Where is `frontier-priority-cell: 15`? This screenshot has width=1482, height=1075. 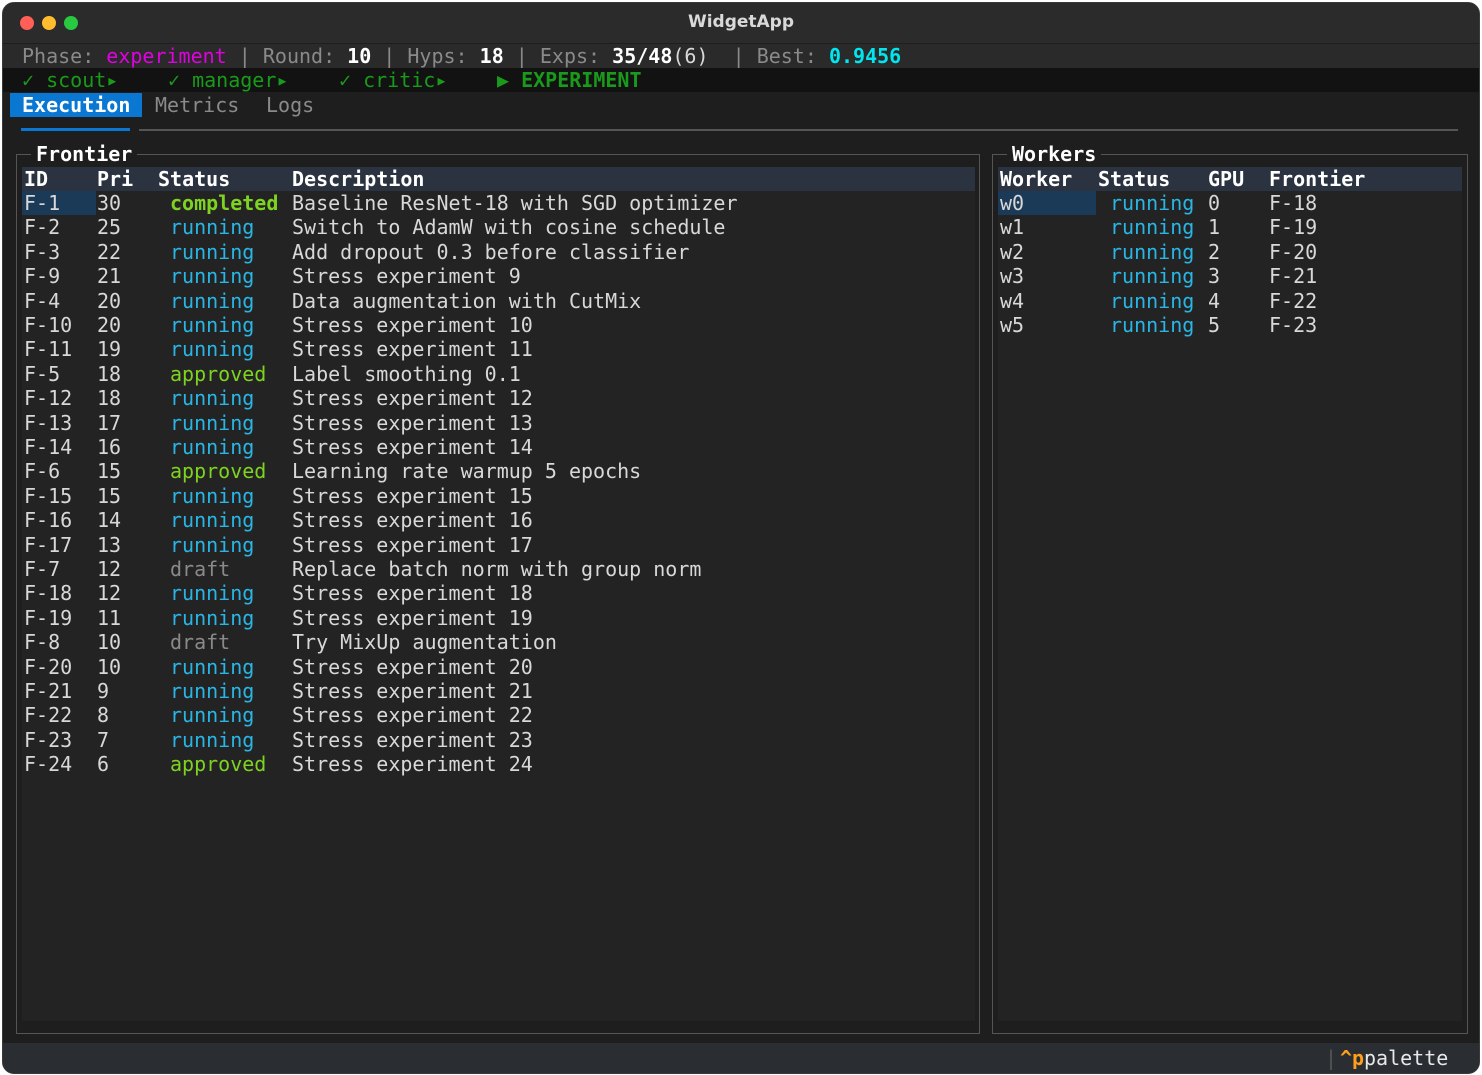 frontier-priority-cell: 15 is located at coordinates (109, 471).